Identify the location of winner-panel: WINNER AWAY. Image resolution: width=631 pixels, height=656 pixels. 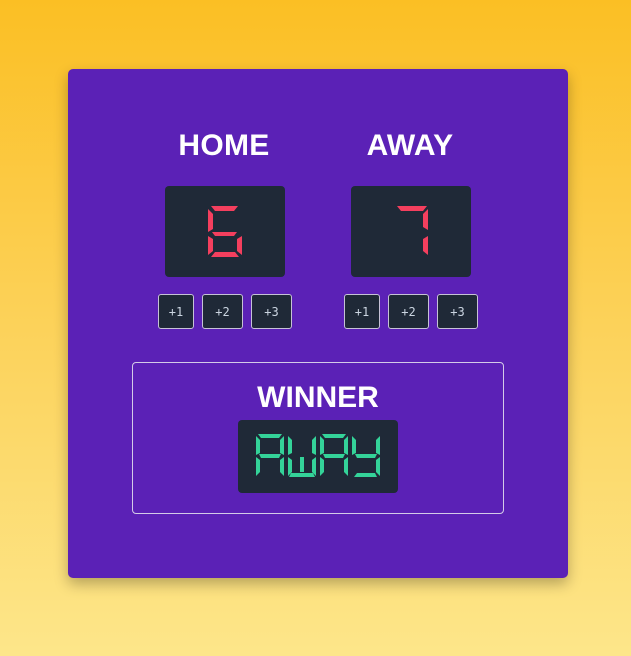
(318, 438).